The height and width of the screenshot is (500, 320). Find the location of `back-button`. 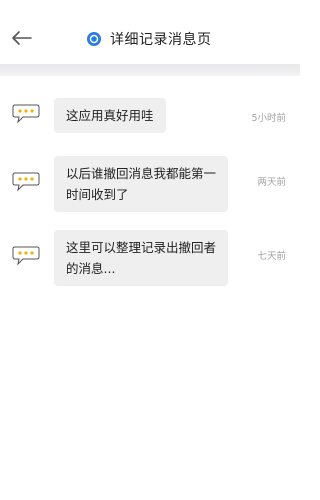

back-button is located at coordinates (22, 38).